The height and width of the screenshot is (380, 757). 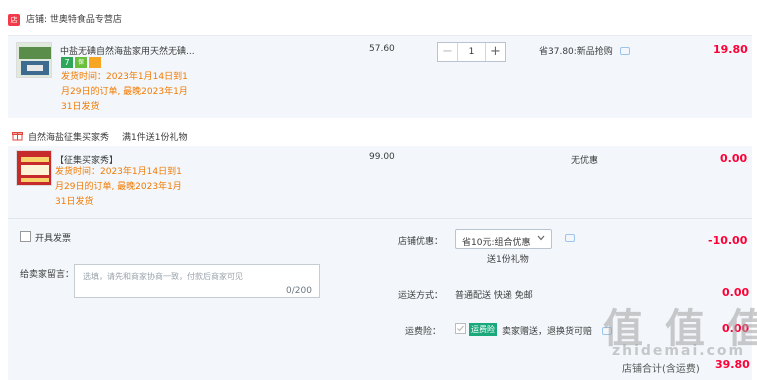 What do you see at coordinates (570, 238) in the screenshot?
I see `discount-chat-icon` at bounding box center [570, 238].